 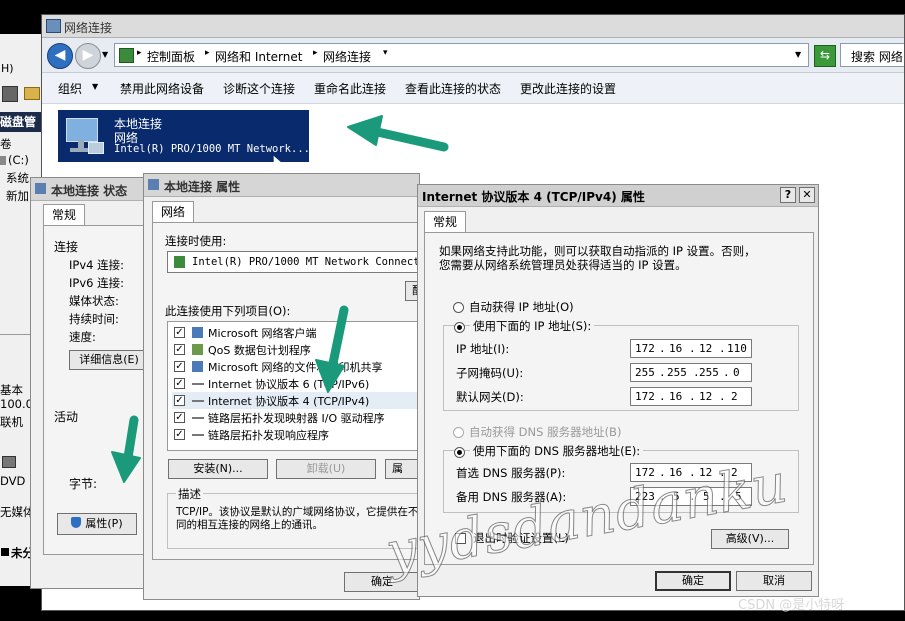 What do you see at coordinates (126, 467) in the screenshot?
I see `arrow-to-bytes-head` at bounding box center [126, 467].